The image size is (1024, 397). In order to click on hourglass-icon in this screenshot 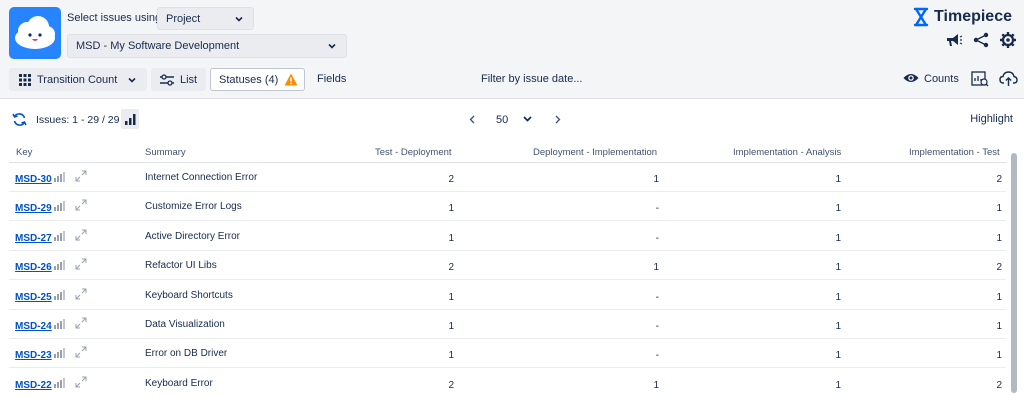, I will do `click(921, 17)`.